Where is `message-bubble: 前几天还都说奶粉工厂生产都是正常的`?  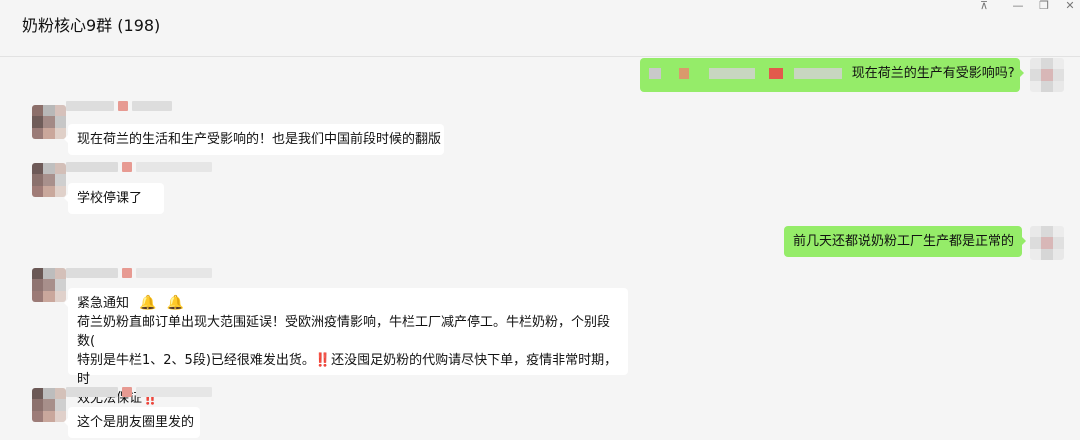 message-bubble: 前几天还都说奶粉工厂生产都是正常的 is located at coordinates (905, 241).